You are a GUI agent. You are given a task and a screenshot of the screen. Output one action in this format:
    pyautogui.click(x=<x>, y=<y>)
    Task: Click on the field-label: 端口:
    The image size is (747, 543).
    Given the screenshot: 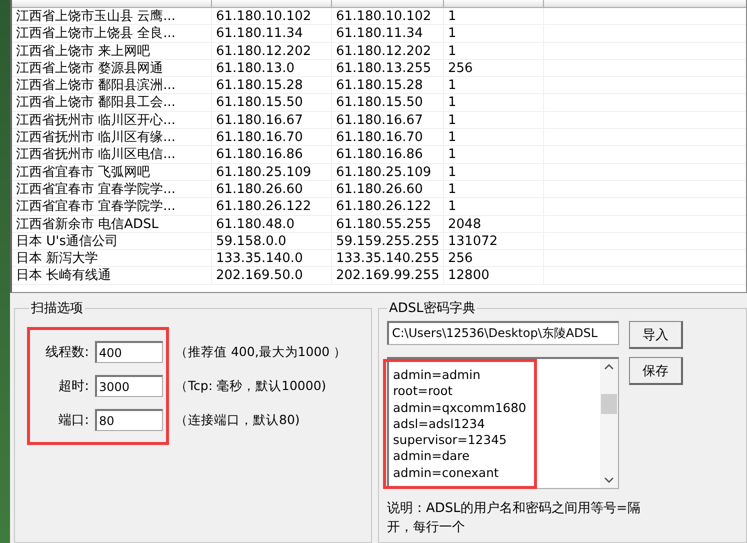 What is the action you would take?
    pyautogui.click(x=74, y=420)
    